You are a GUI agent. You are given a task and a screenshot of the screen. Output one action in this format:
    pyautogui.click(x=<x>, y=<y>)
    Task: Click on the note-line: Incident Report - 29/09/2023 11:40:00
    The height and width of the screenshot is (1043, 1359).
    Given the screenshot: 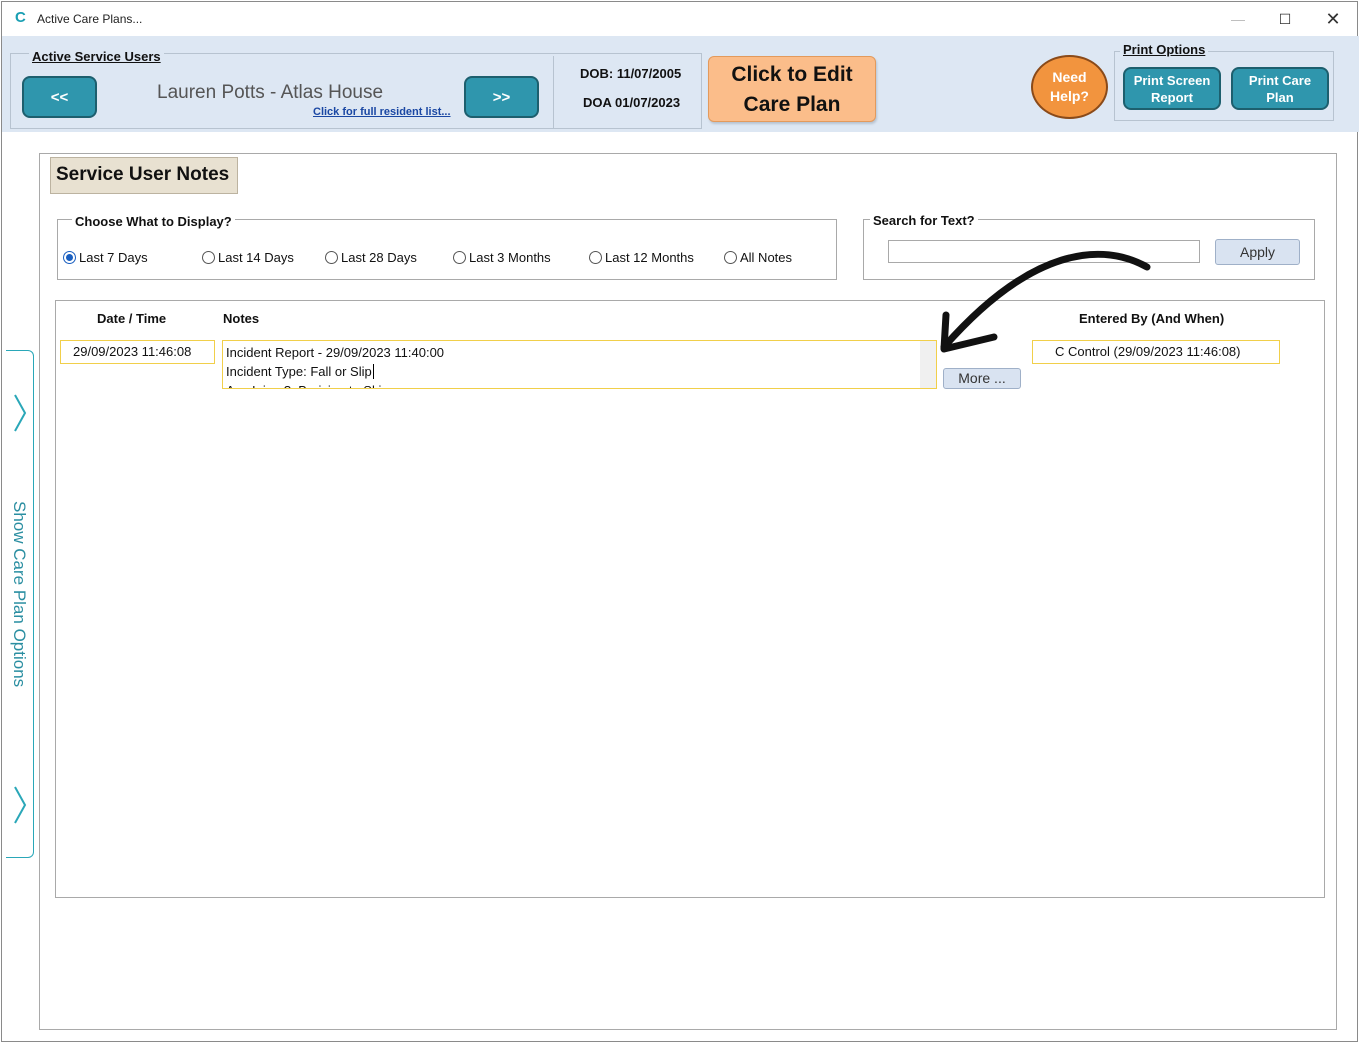 What is the action you would take?
    pyautogui.click(x=335, y=352)
    